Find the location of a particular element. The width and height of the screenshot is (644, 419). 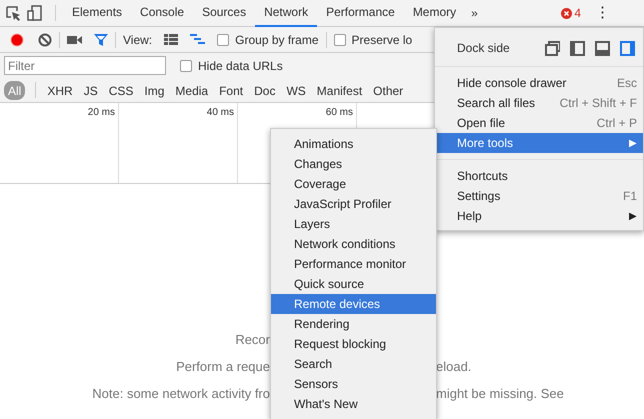

menu-item: Shortcuts is located at coordinates (539, 176).